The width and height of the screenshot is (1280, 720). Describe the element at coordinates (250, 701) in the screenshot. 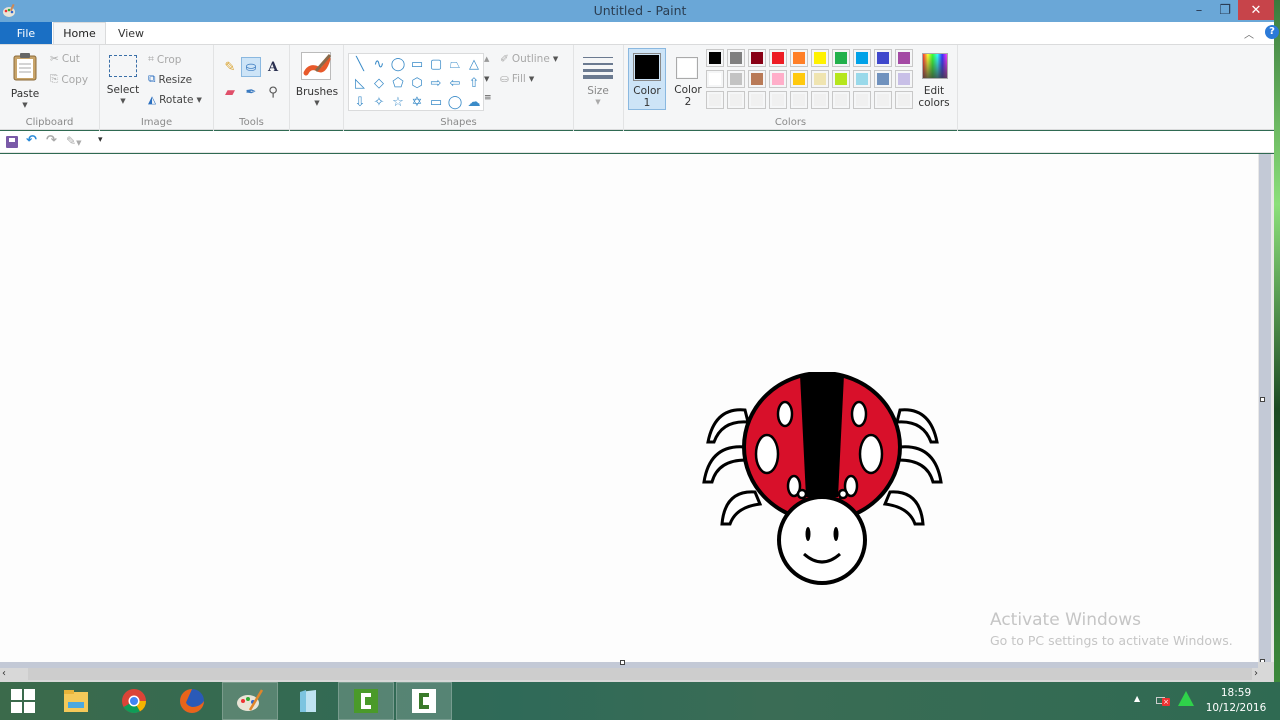

I see `taskbar-paint` at that location.